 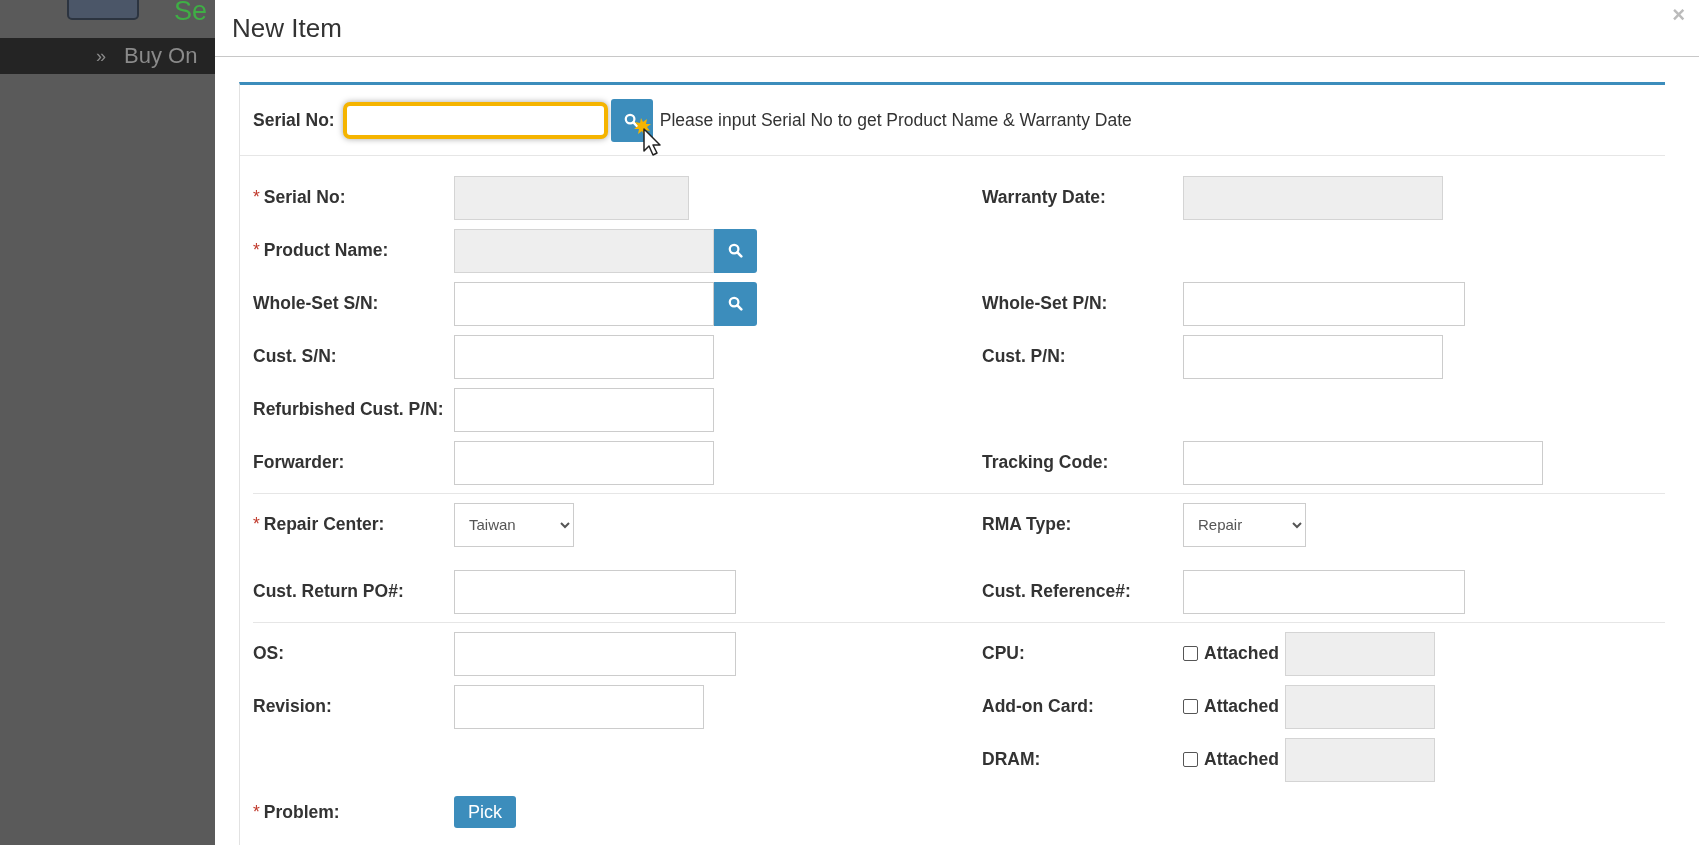 I want to click on field-label: Warranty Date:, so click(x=1044, y=197).